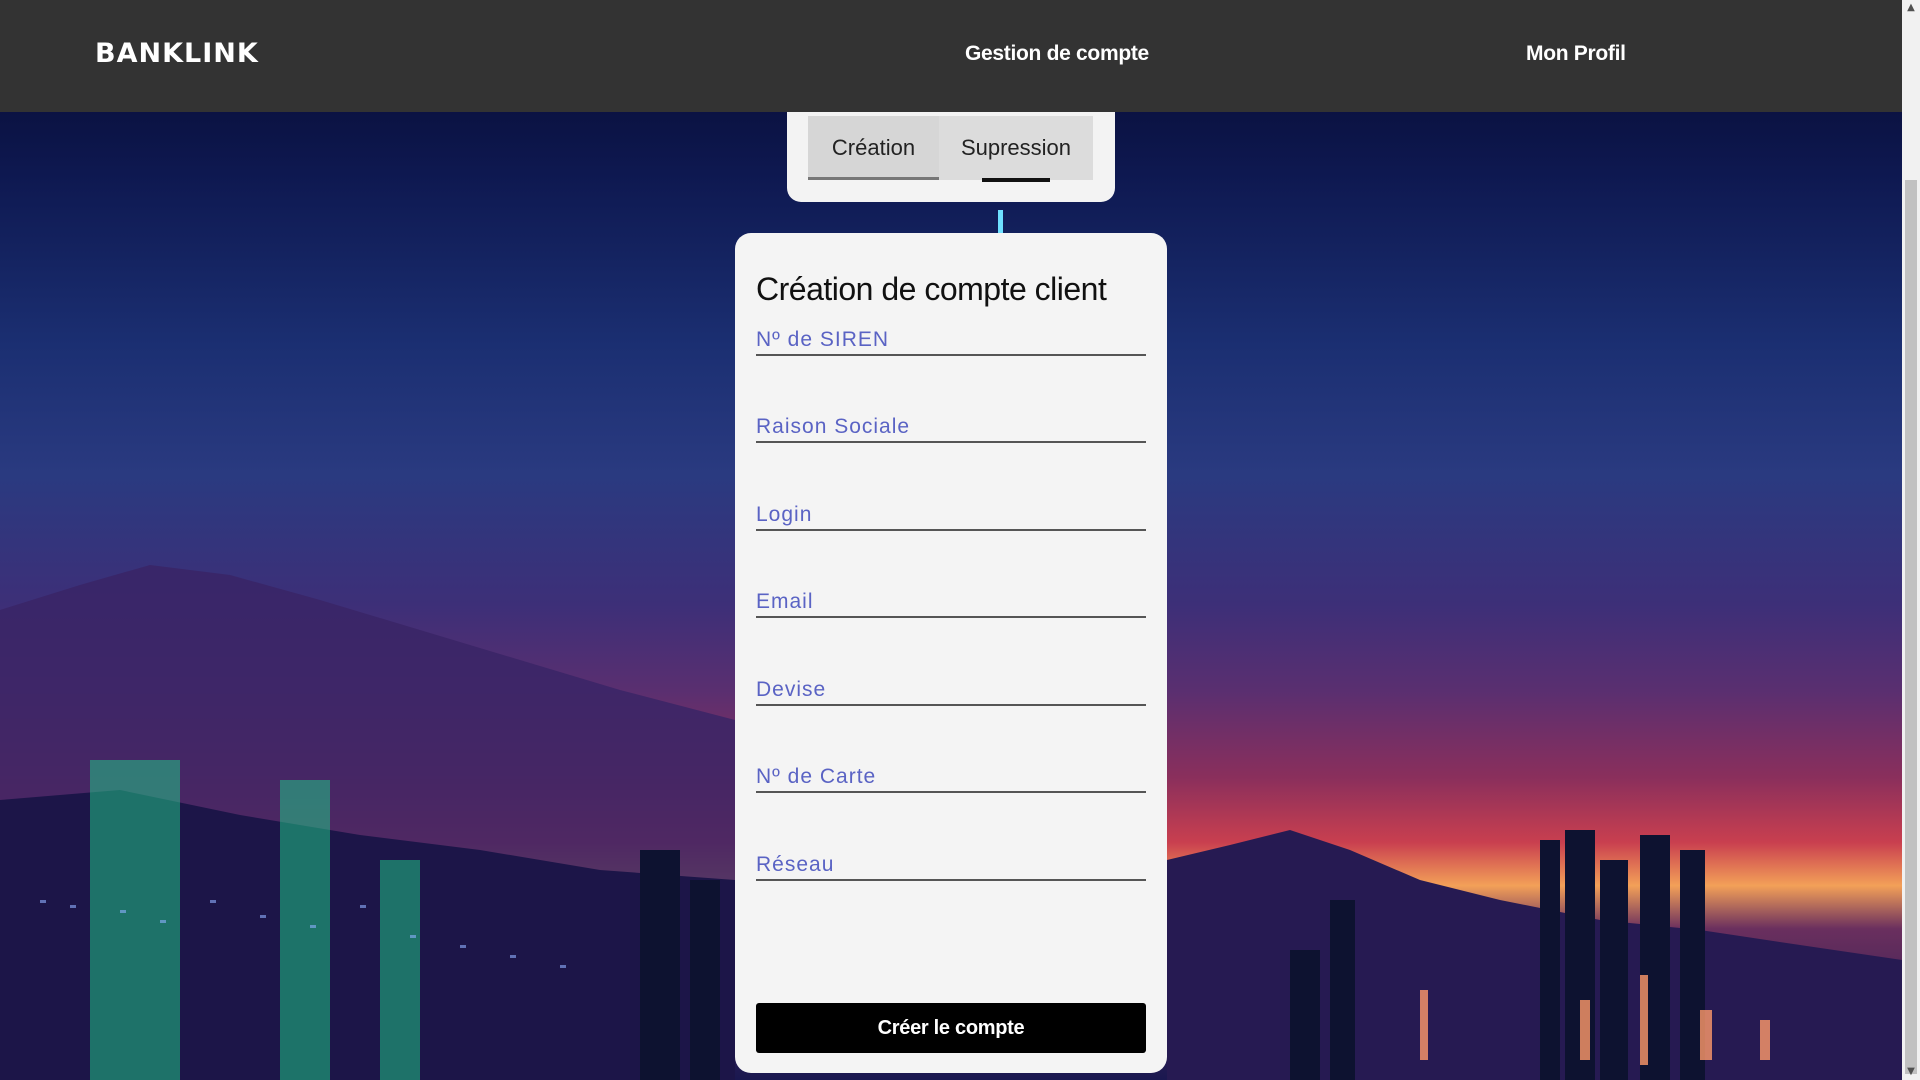  What do you see at coordinates (1057, 54) in the screenshot?
I see `nav-account-management: Gestion de compte` at bounding box center [1057, 54].